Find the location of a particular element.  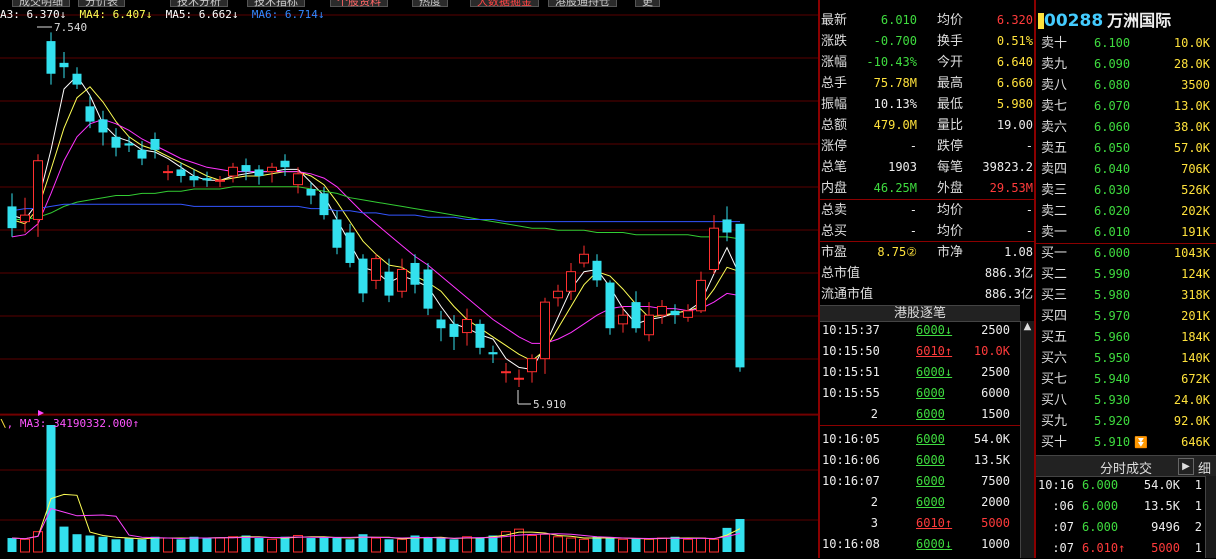

order-book-row: 卖二 6.020 202K is located at coordinates (1126, 211).